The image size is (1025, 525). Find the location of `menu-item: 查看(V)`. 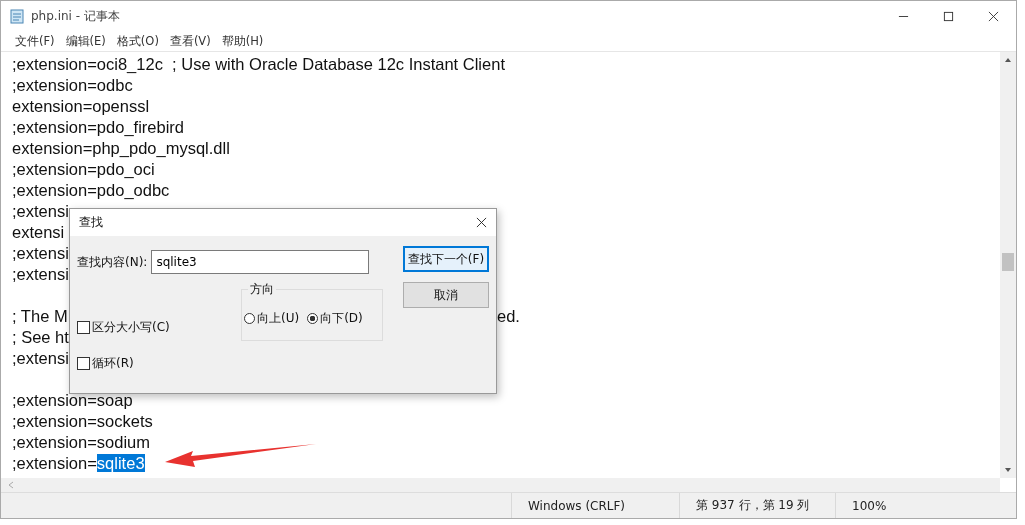

menu-item: 查看(V) is located at coordinates (190, 41).